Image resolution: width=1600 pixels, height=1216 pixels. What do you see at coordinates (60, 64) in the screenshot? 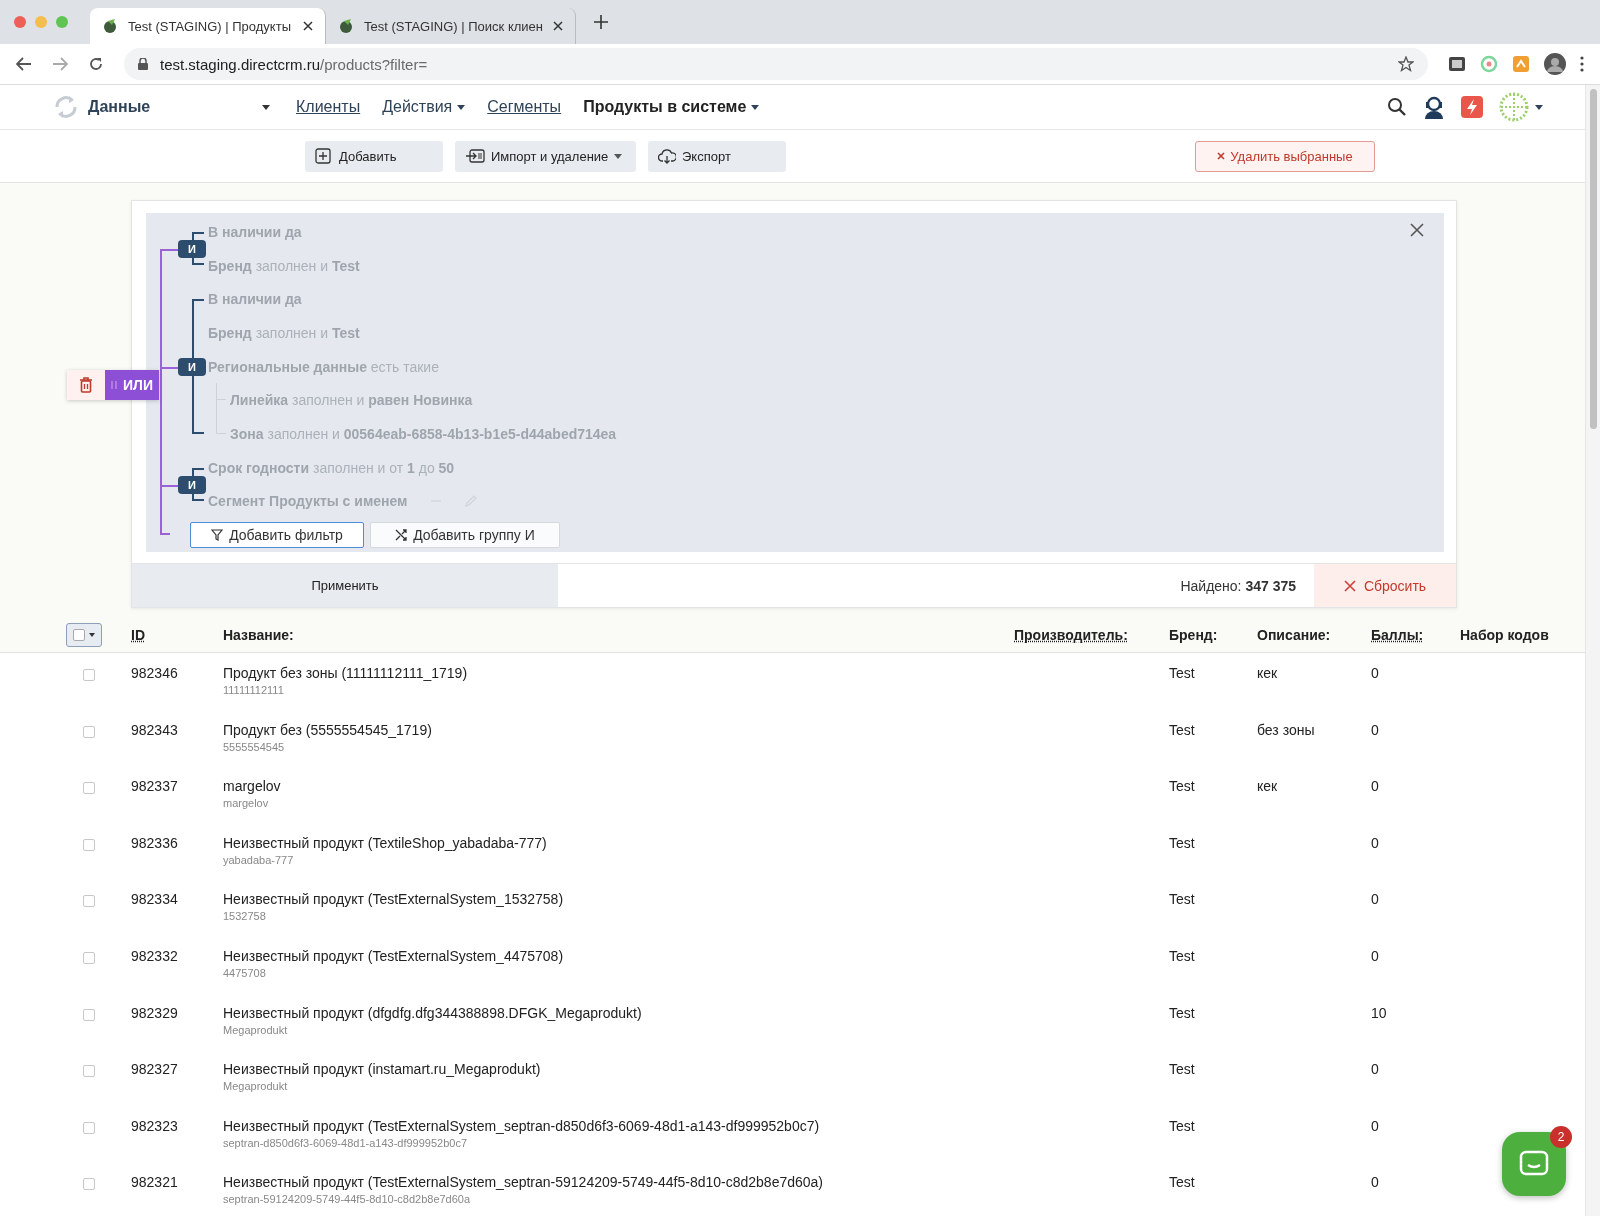
I see `forward-arrow-icon` at bounding box center [60, 64].